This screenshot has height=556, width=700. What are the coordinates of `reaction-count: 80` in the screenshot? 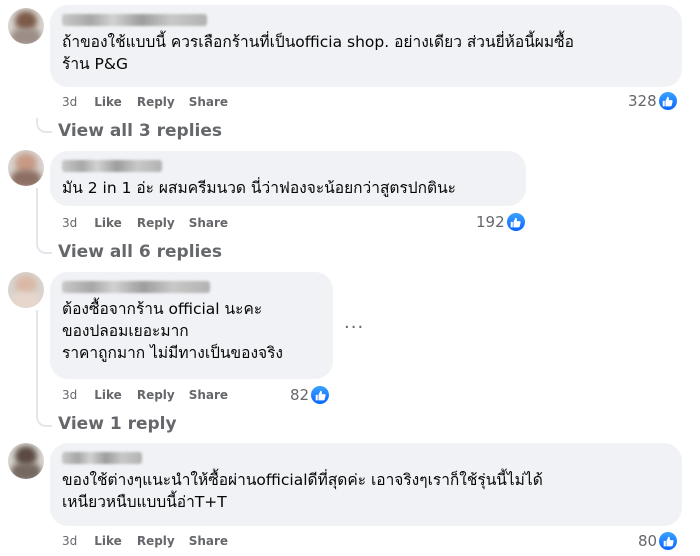 It's located at (658, 541).